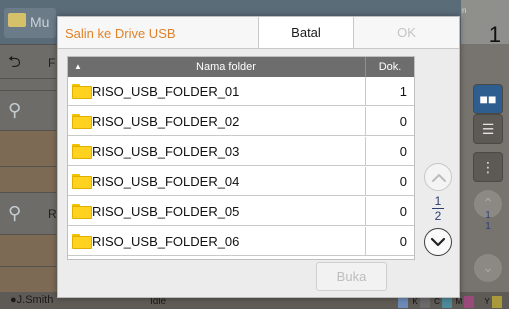 The height and width of the screenshot is (309, 509). I want to click on list-view-icon: ☰, so click(488, 129).